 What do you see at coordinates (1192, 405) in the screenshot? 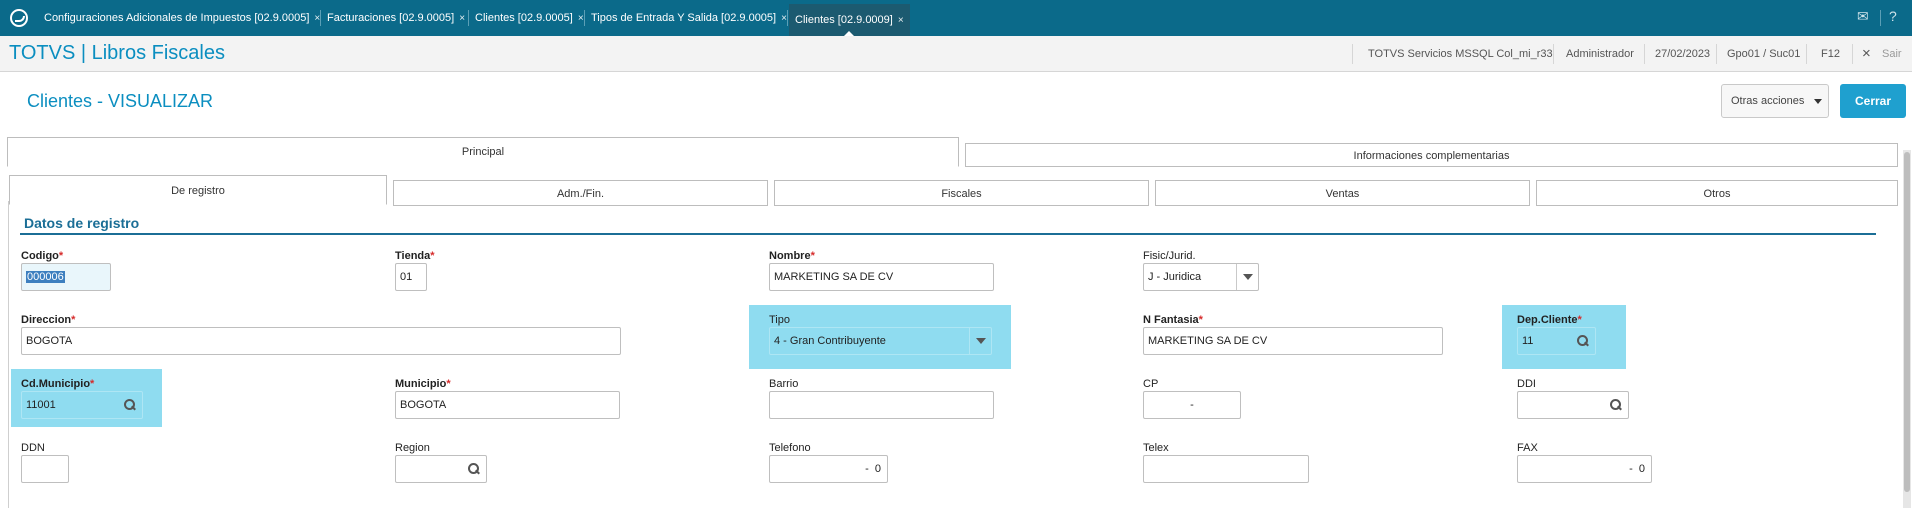
I see `cp-input: -` at bounding box center [1192, 405].